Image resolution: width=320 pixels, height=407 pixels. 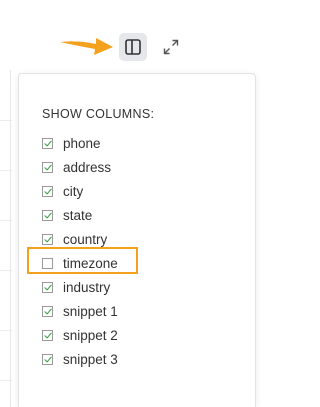 What do you see at coordinates (82, 143) in the screenshot?
I see `column-label: phone` at bounding box center [82, 143].